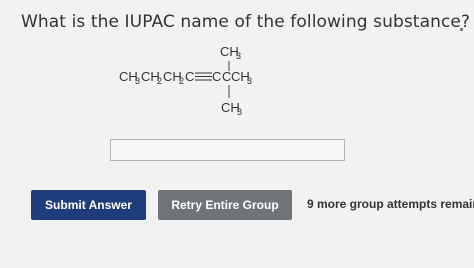 This screenshot has width=474, height=268. Describe the element at coordinates (227, 150) in the screenshot. I see `answer-input` at that location.